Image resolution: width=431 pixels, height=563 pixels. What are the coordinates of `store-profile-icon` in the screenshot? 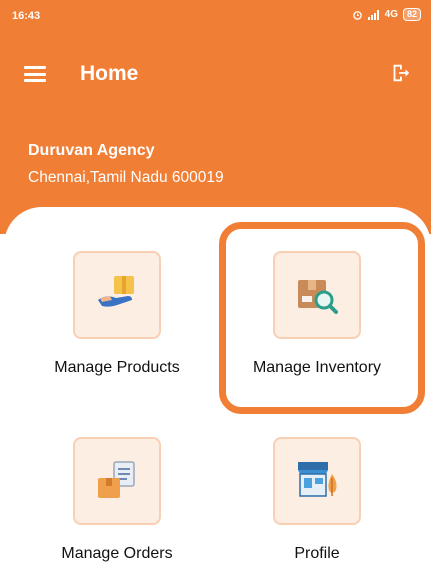 It's located at (317, 479).